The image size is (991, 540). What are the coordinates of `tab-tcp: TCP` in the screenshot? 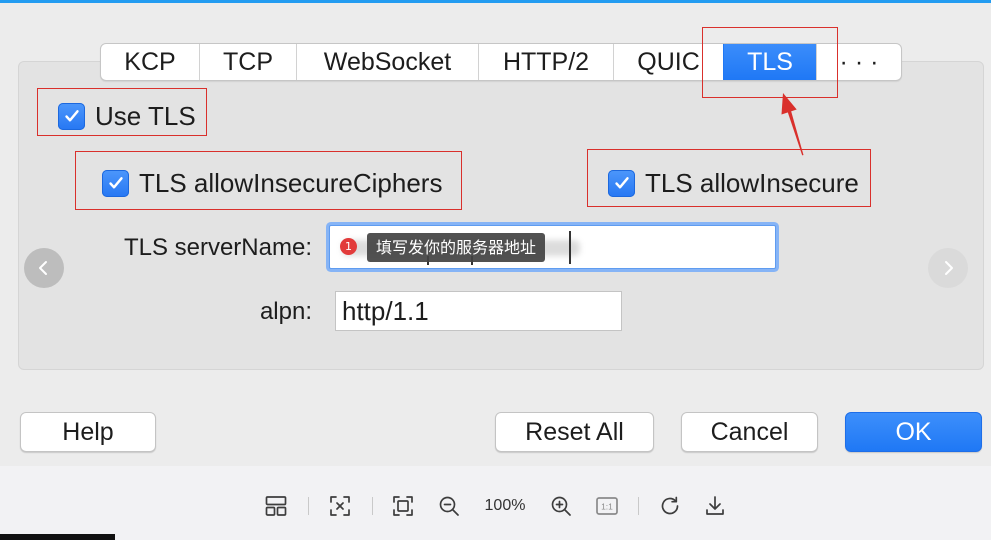 It's located at (247, 62).